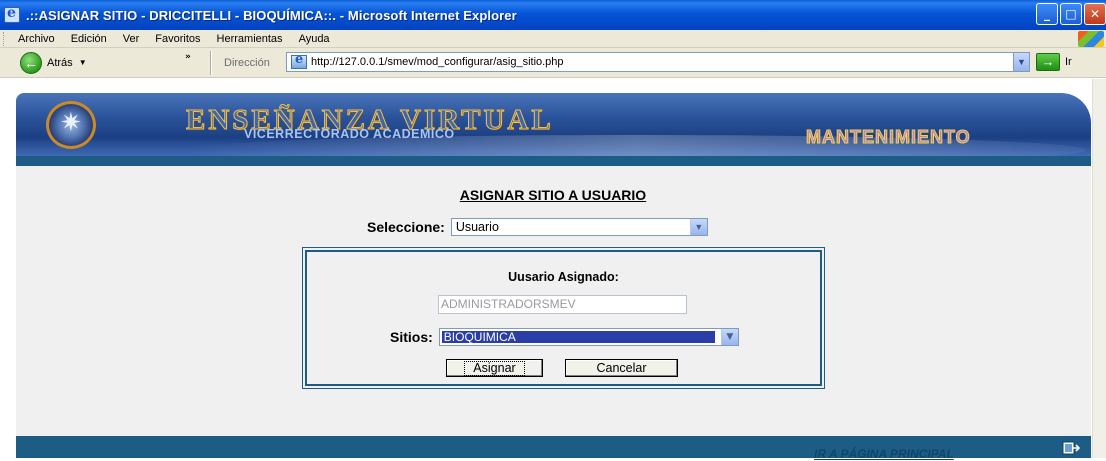 This screenshot has height=461, width=1106. I want to click on ie-app-icon, so click(12, 14).